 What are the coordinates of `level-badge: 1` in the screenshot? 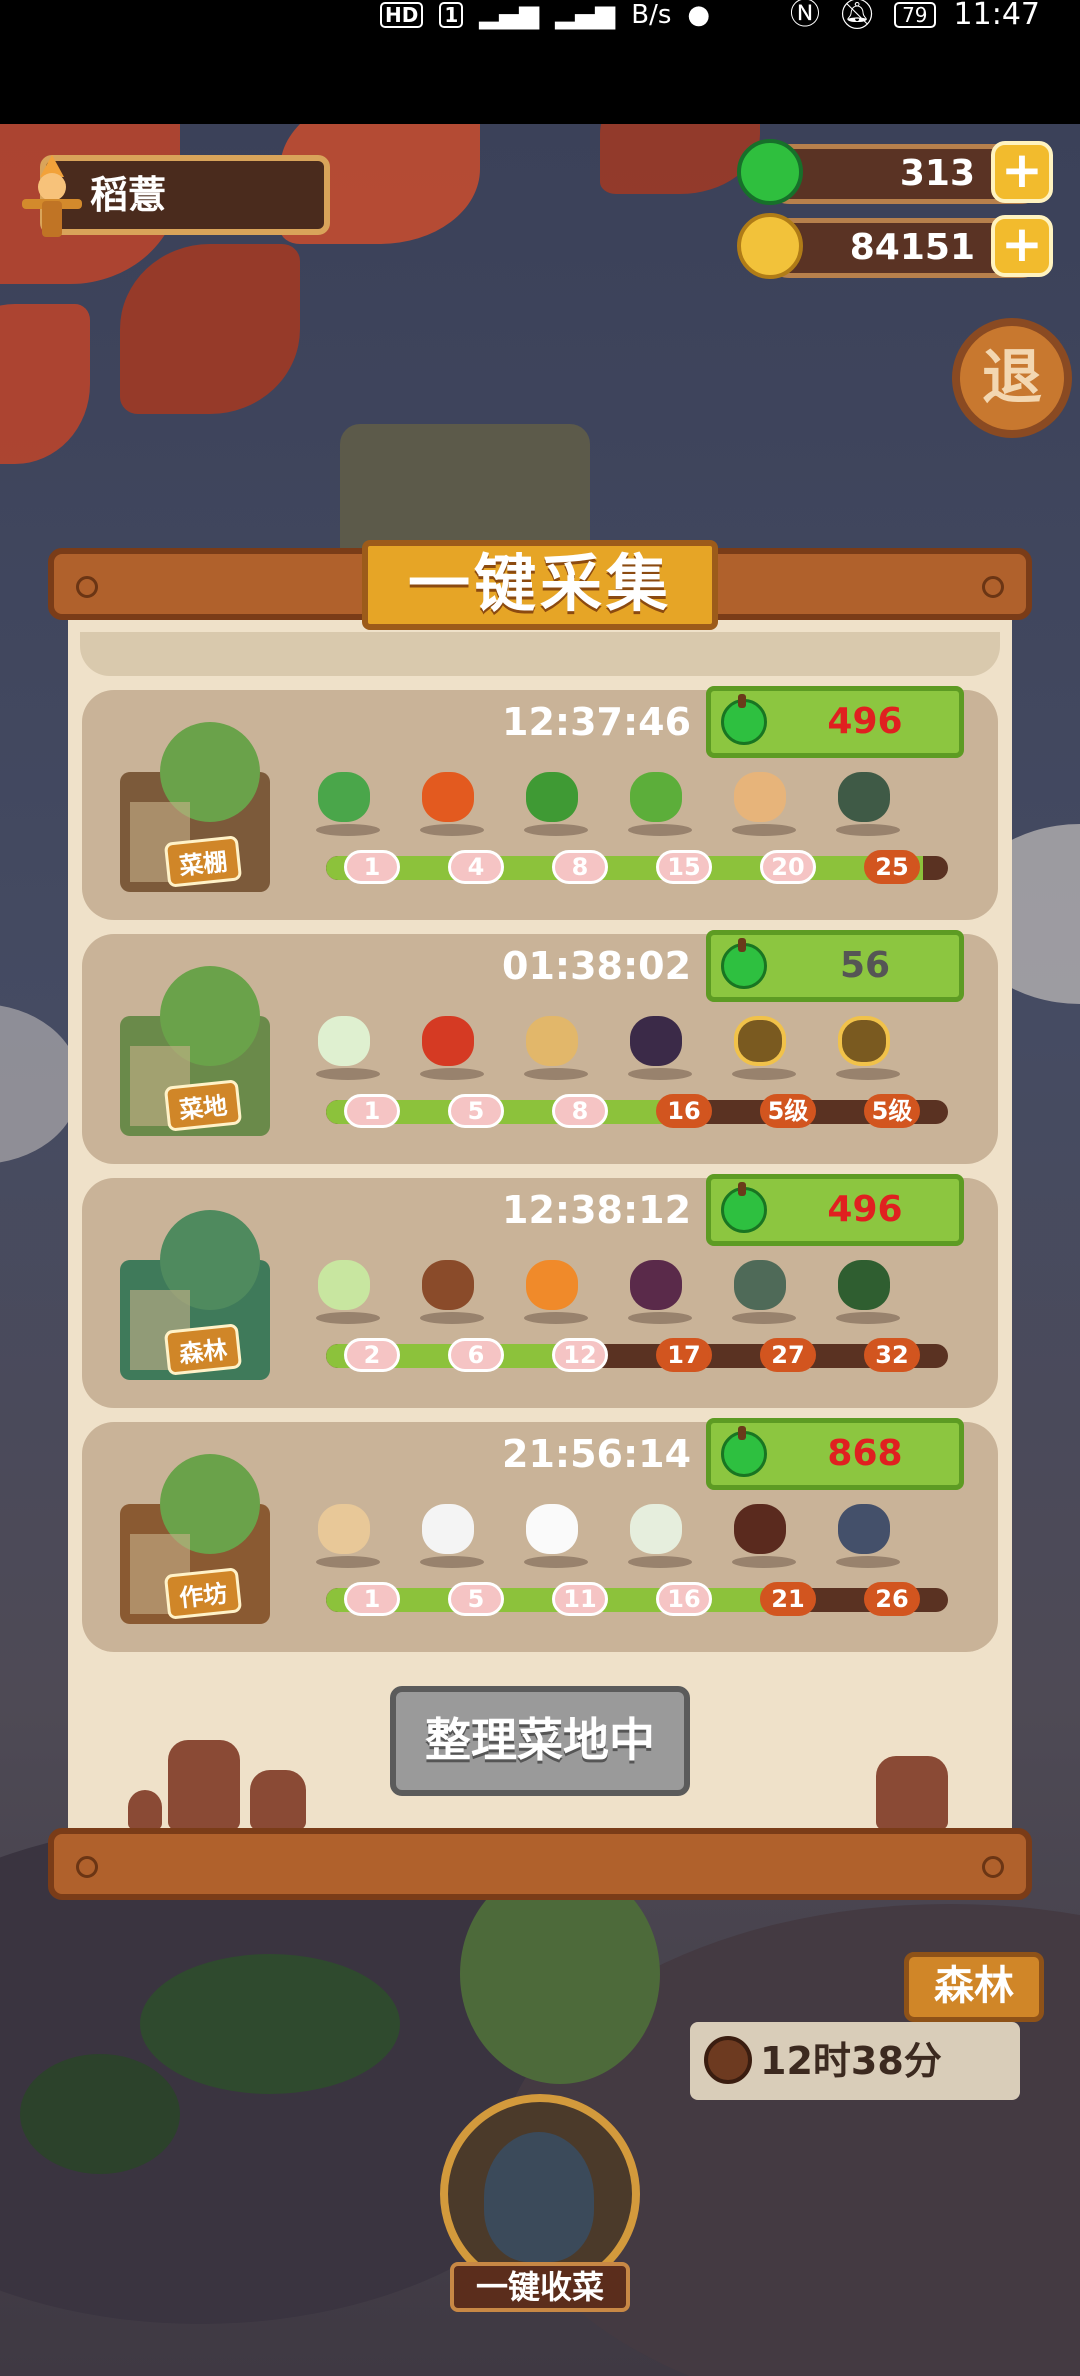 It's located at (372, 867).